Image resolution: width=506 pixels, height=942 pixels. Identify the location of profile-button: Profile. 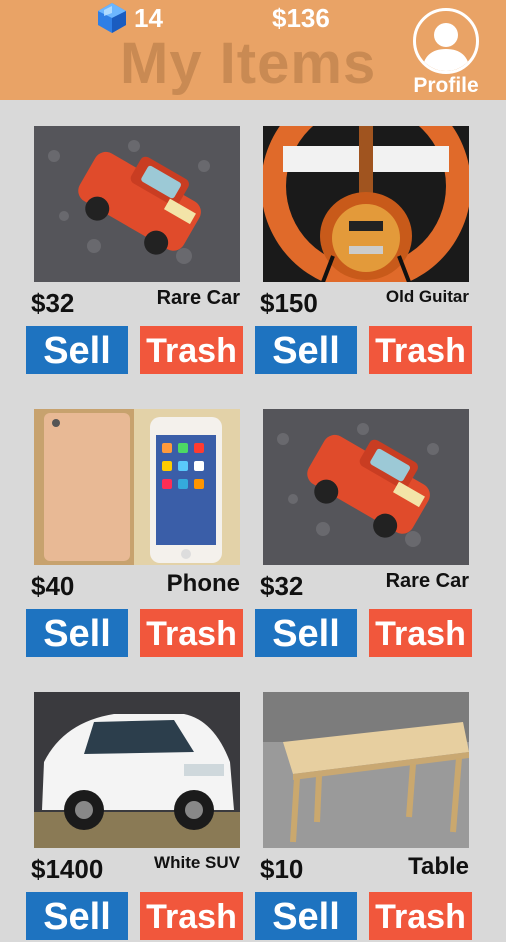
(453, 53).